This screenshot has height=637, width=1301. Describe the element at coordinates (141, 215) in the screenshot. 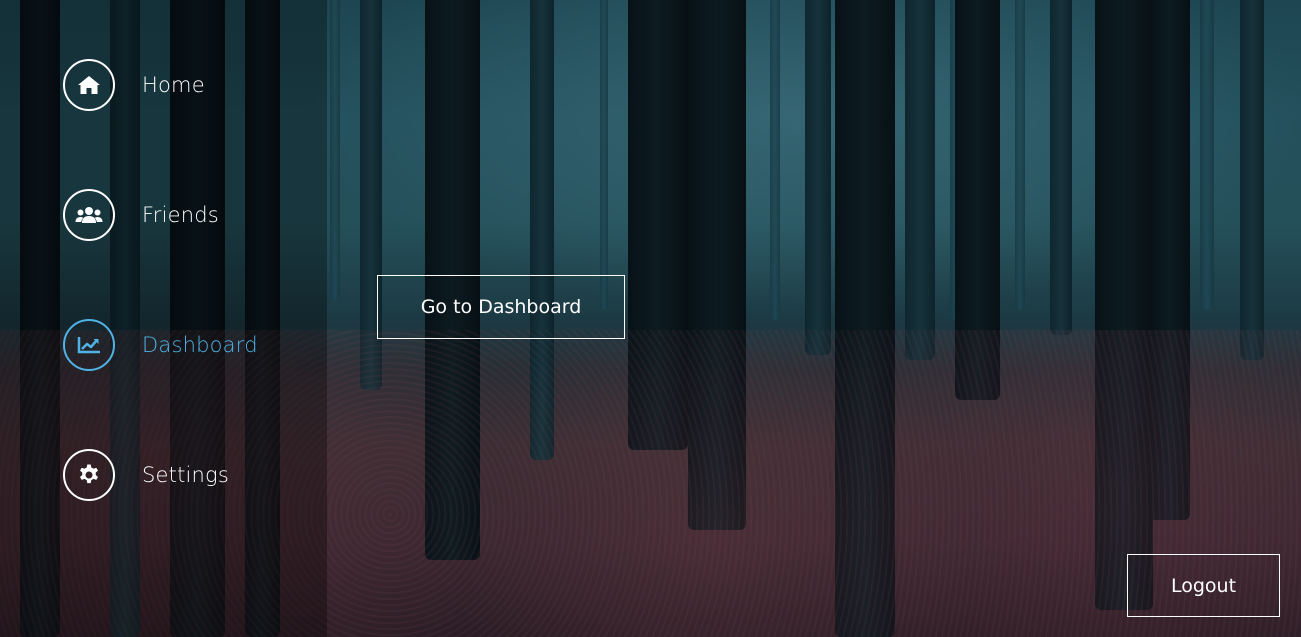

I see `sidebar-item-friends: Friends` at that location.